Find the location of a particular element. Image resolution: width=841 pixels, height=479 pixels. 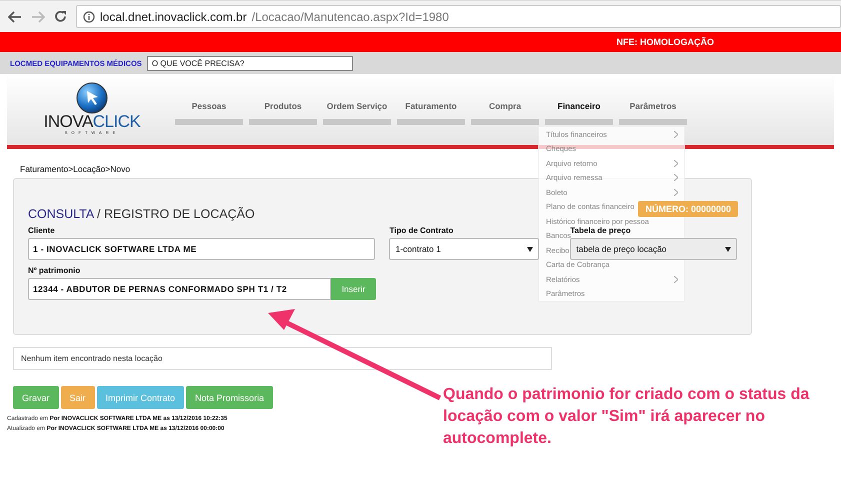

action-button: Gravar is located at coordinates (36, 397).